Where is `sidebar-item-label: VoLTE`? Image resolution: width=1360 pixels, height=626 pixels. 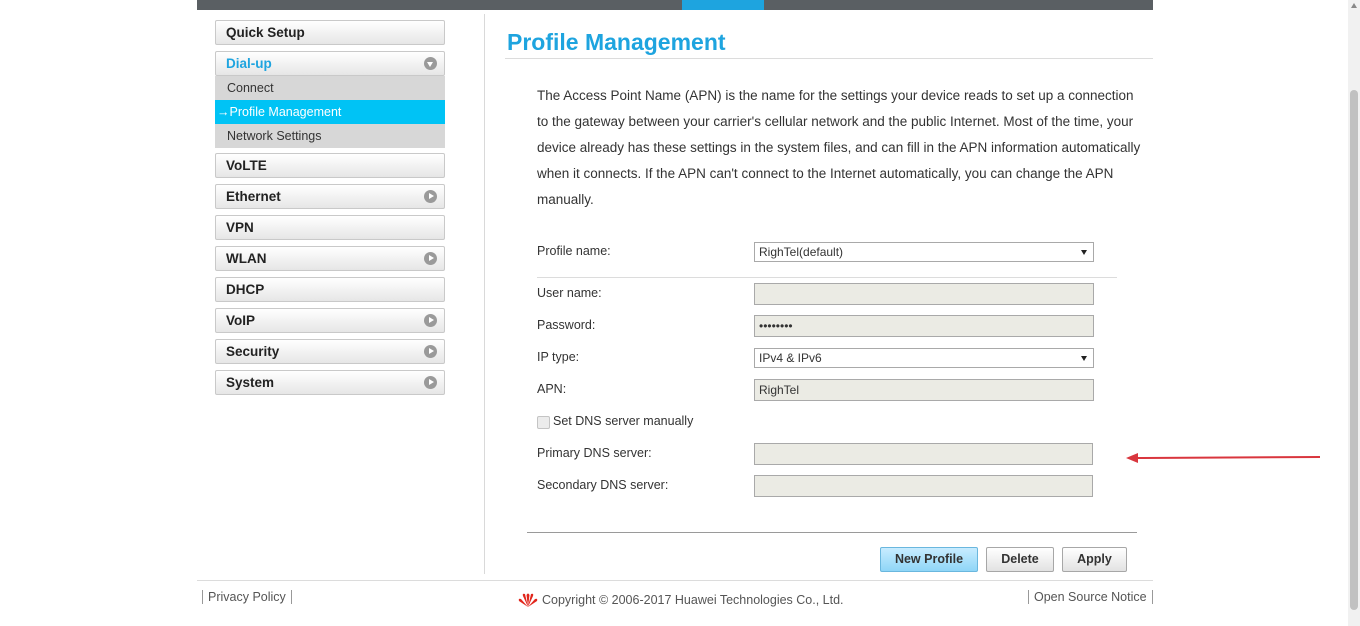
sidebar-item-label: VoLTE is located at coordinates (246, 165).